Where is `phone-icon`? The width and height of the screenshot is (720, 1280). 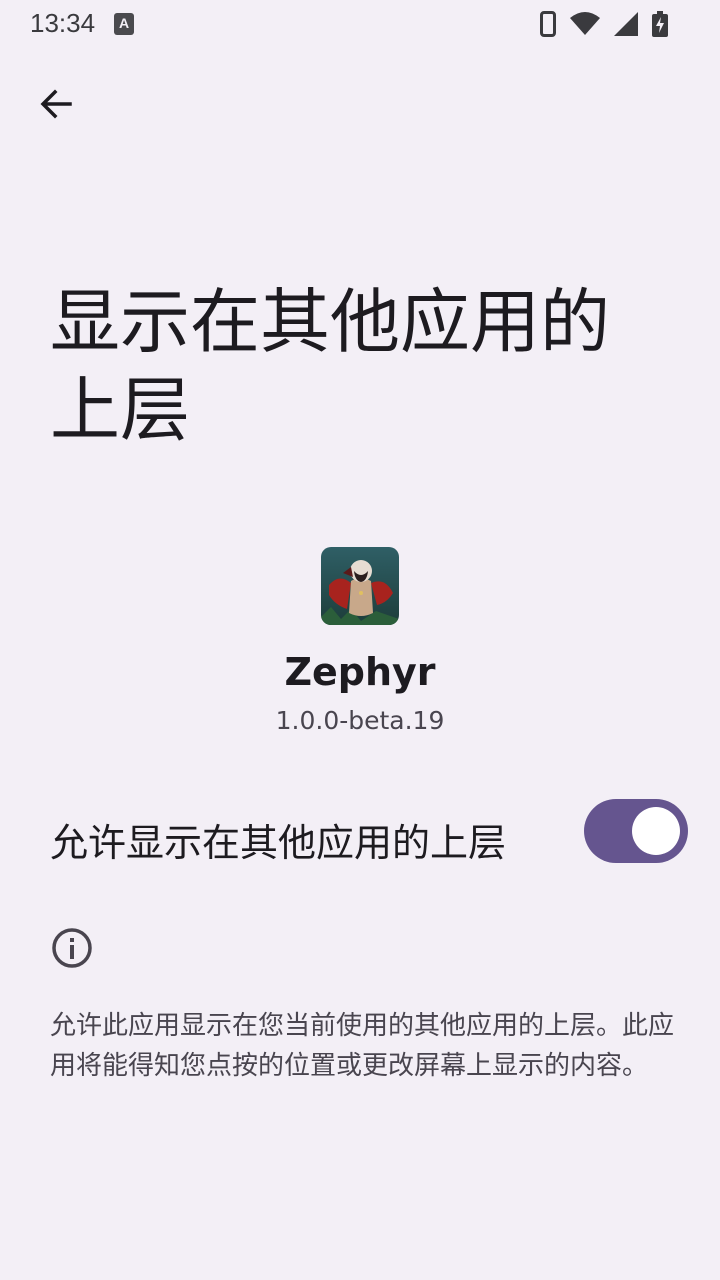
phone-icon is located at coordinates (548, 24).